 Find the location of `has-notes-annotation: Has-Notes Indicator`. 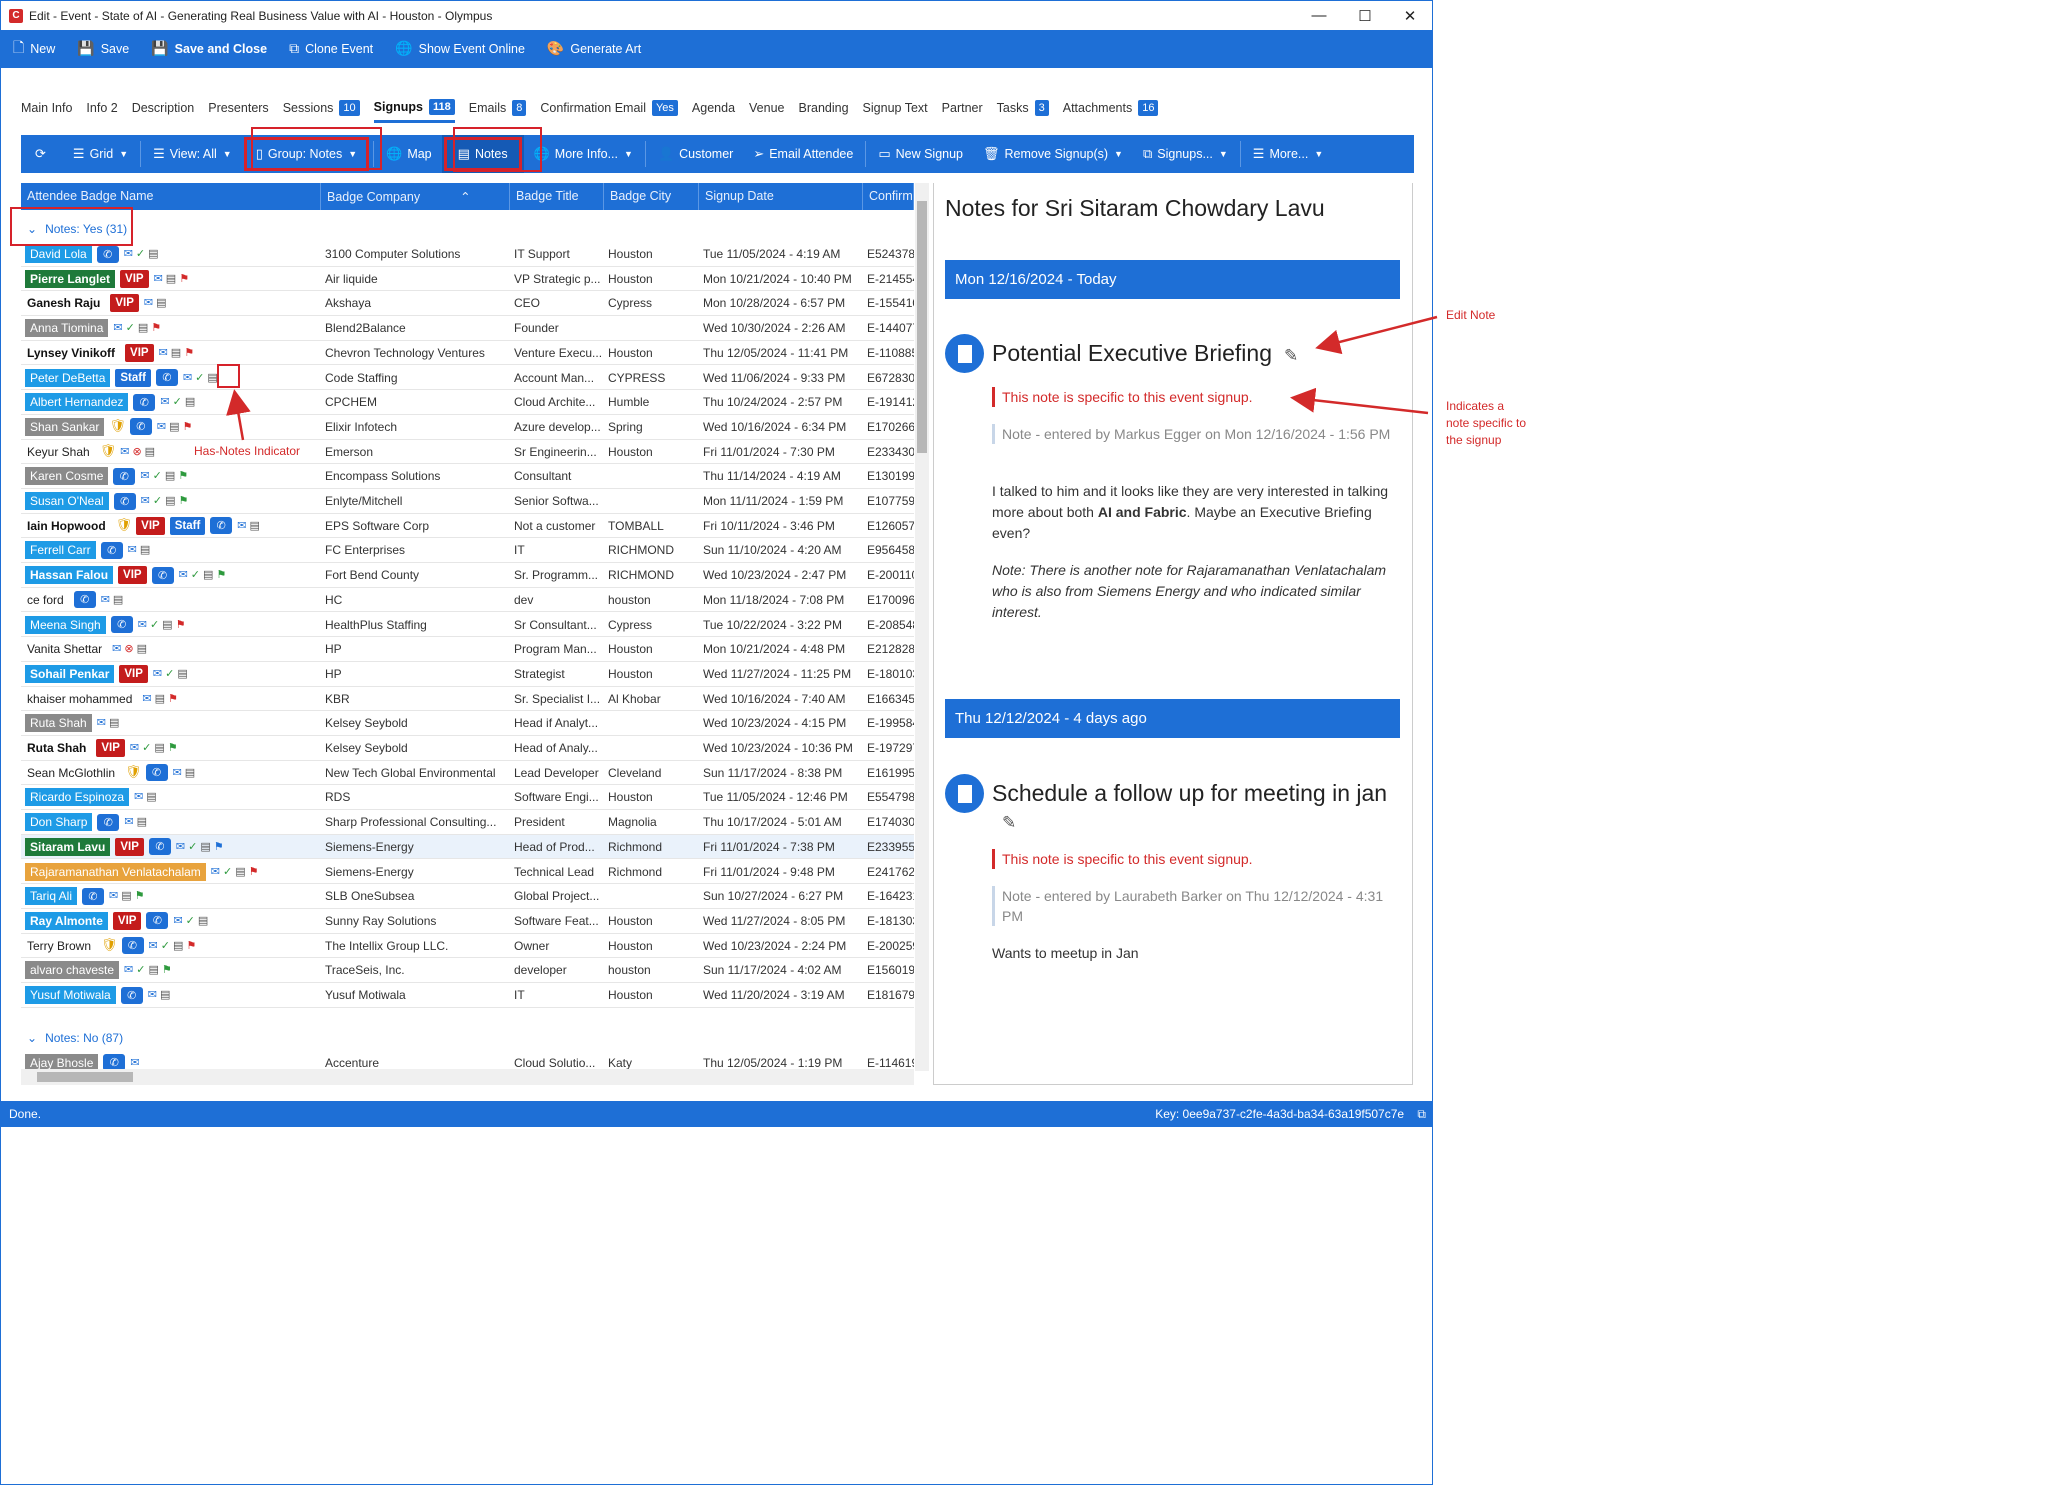

has-notes-annotation: Has-Notes Indicator is located at coordinates (247, 451).